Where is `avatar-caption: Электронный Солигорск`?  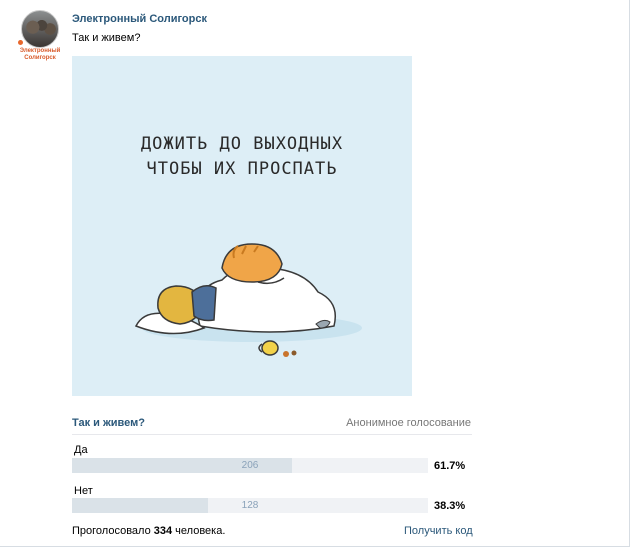 avatar-caption: Электронный Солигорск is located at coordinates (40, 54).